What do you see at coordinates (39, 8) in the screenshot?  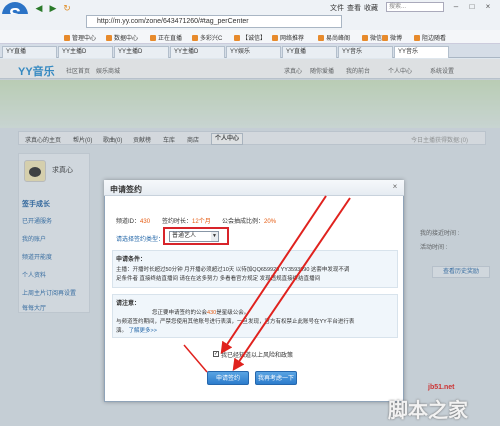 I see `back-icon: ◀` at bounding box center [39, 8].